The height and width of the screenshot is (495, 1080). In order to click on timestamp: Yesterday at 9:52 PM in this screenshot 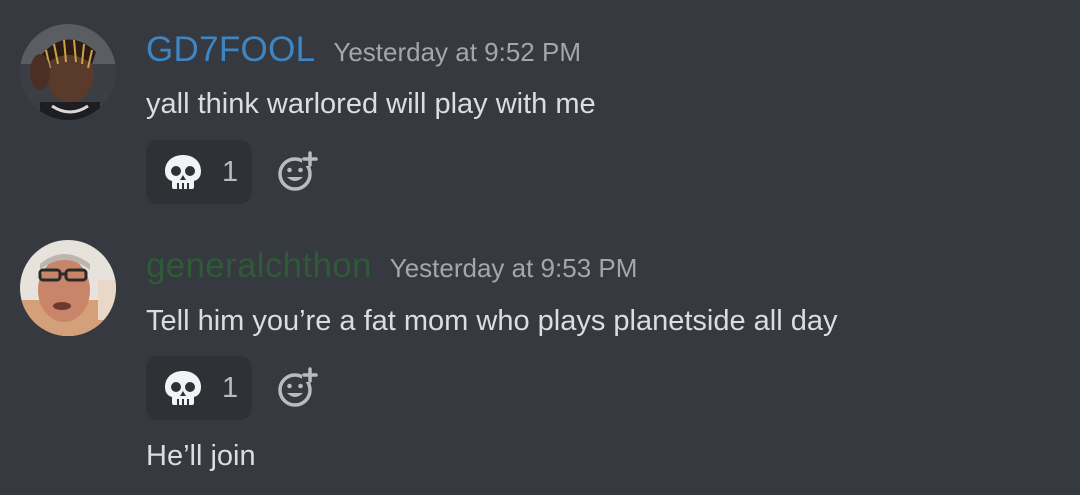, I will do `click(457, 52)`.